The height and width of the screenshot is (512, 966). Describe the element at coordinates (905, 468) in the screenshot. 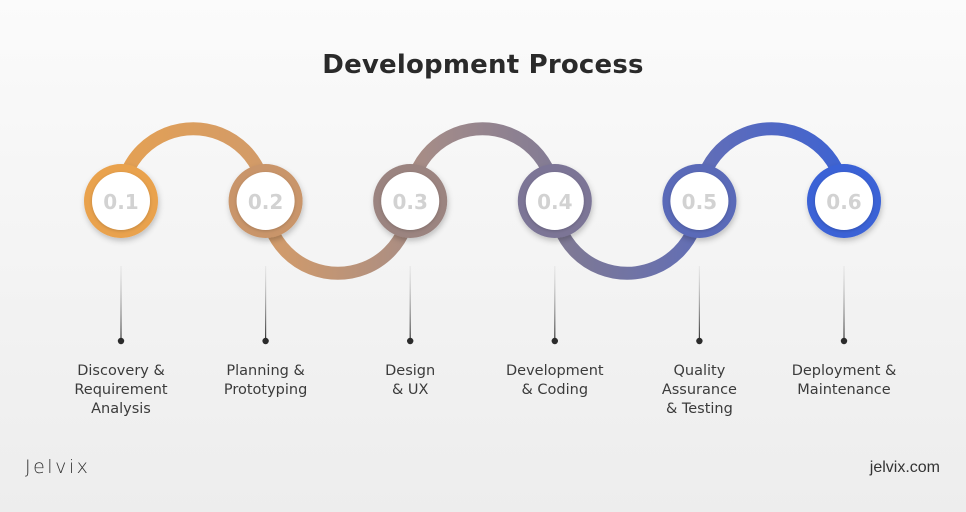

I see `website-link: jelvix.com` at that location.